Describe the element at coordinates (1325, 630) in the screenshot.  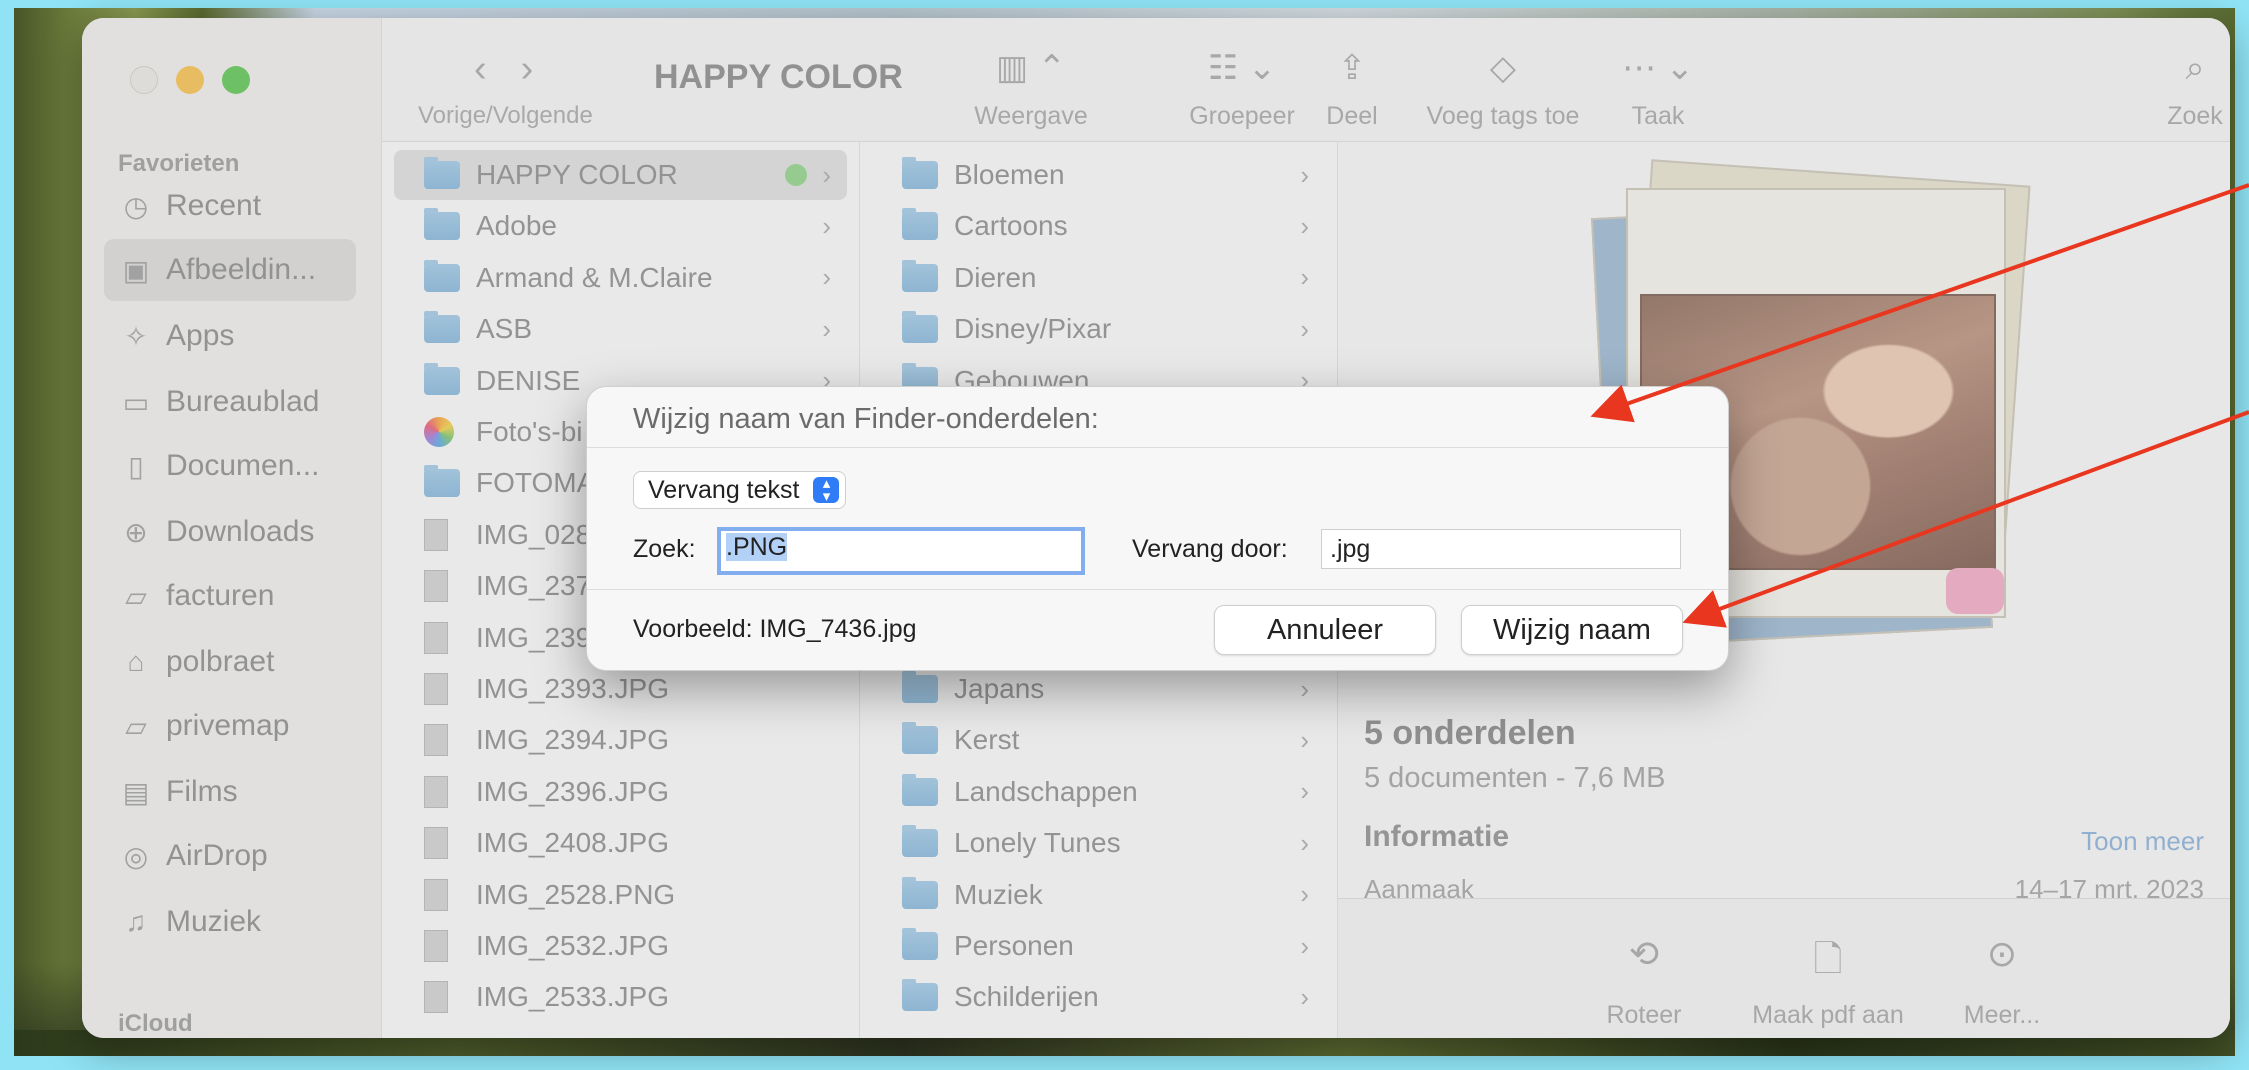
I see `cancel-button: Annuleer` at that location.